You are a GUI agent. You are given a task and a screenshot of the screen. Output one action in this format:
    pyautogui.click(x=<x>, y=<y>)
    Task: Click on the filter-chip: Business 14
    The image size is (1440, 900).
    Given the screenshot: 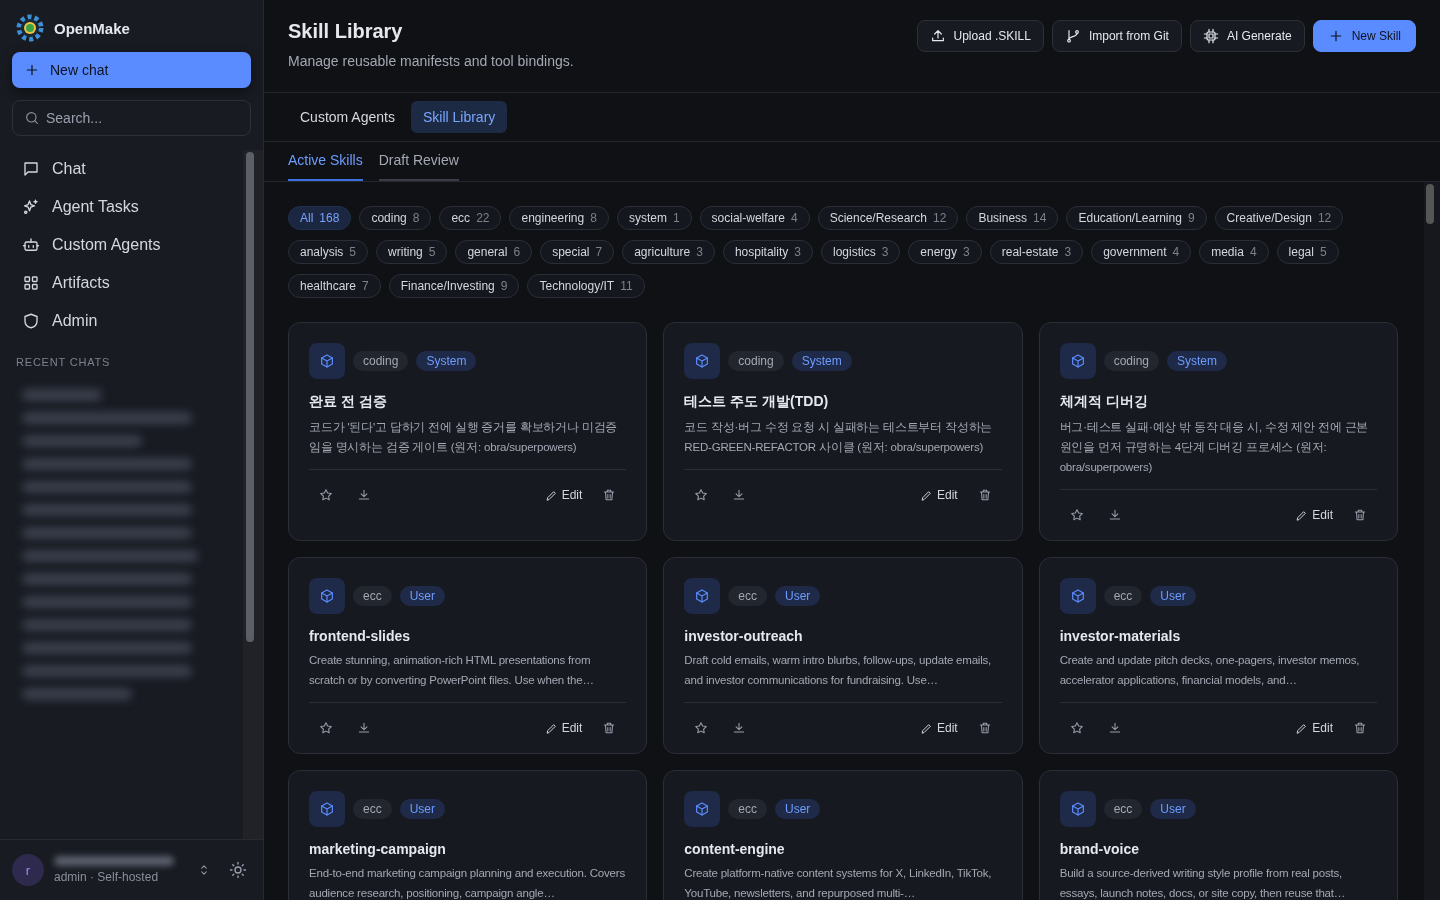 What is the action you would take?
    pyautogui.click(x=1012, y=218)
    